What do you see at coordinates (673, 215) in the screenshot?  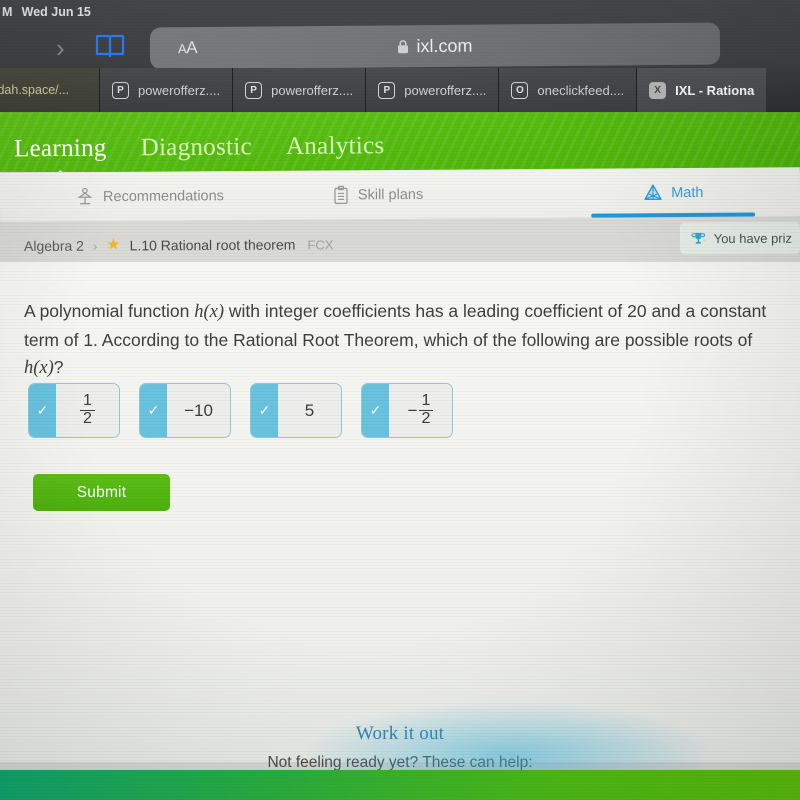 I see `active-tab-underline` at bounding box center [673, 215].